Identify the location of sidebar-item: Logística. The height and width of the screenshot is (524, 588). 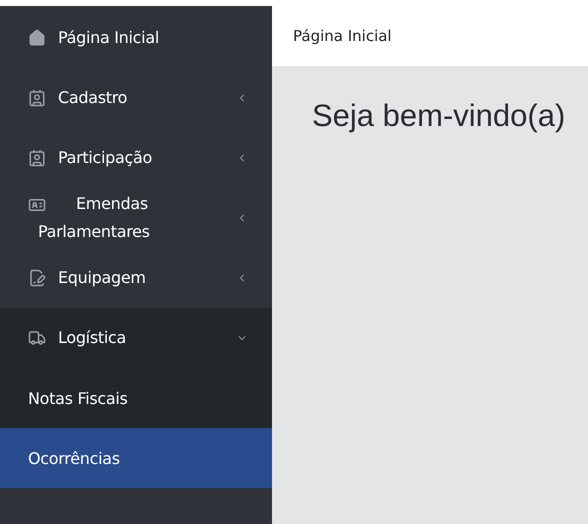
(136, 338).